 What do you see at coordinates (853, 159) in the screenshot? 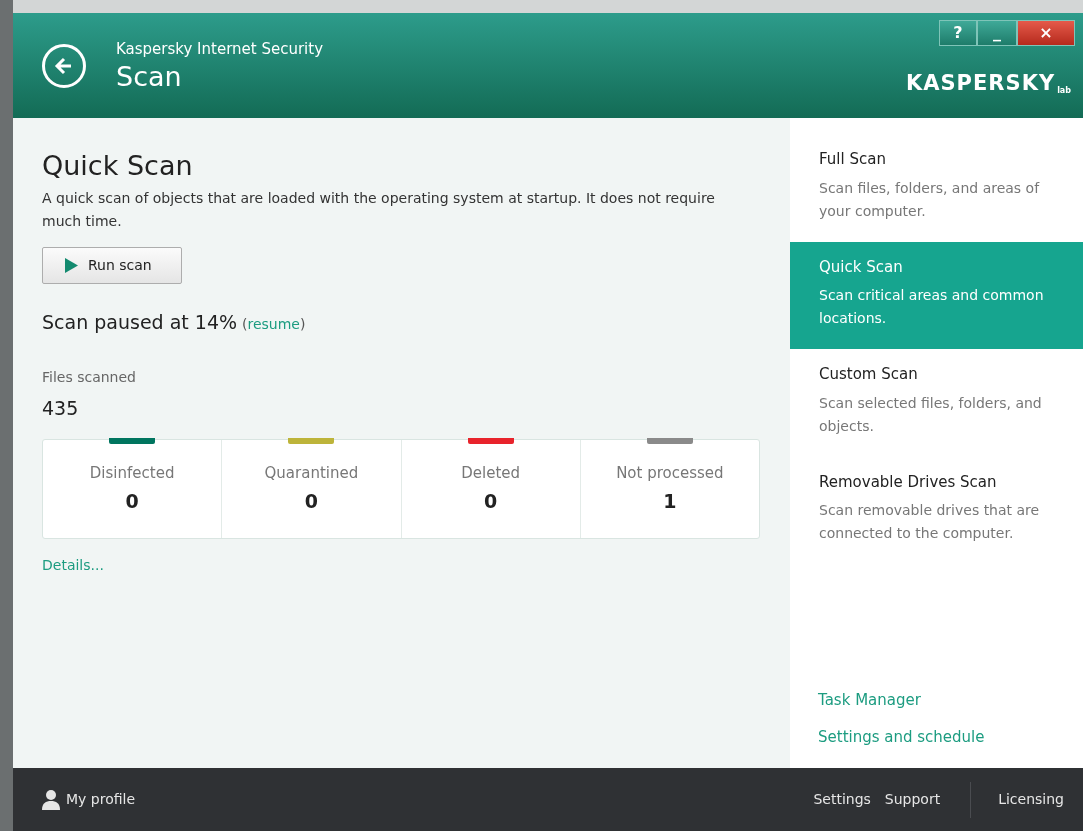
I see `item-title: Full Scan` at bounding box center [853, 159].